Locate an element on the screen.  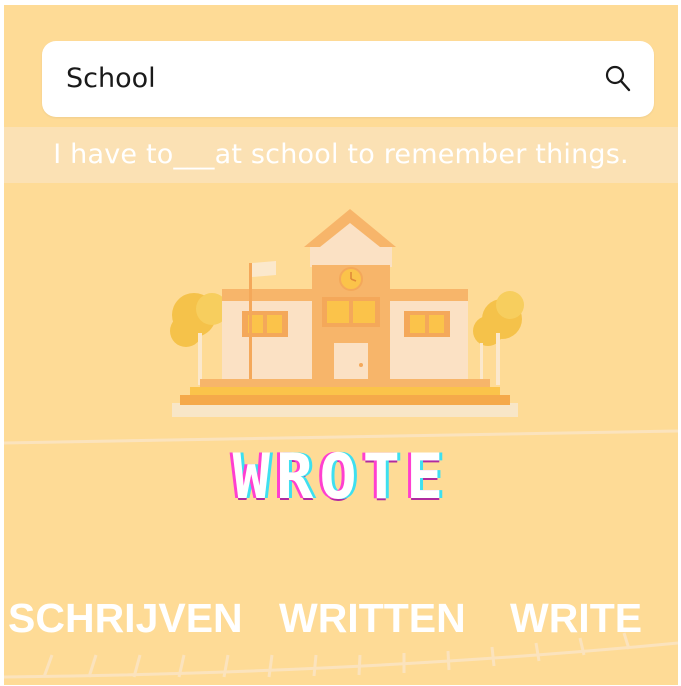
search-bar: School is located at coordinates (348, 79).